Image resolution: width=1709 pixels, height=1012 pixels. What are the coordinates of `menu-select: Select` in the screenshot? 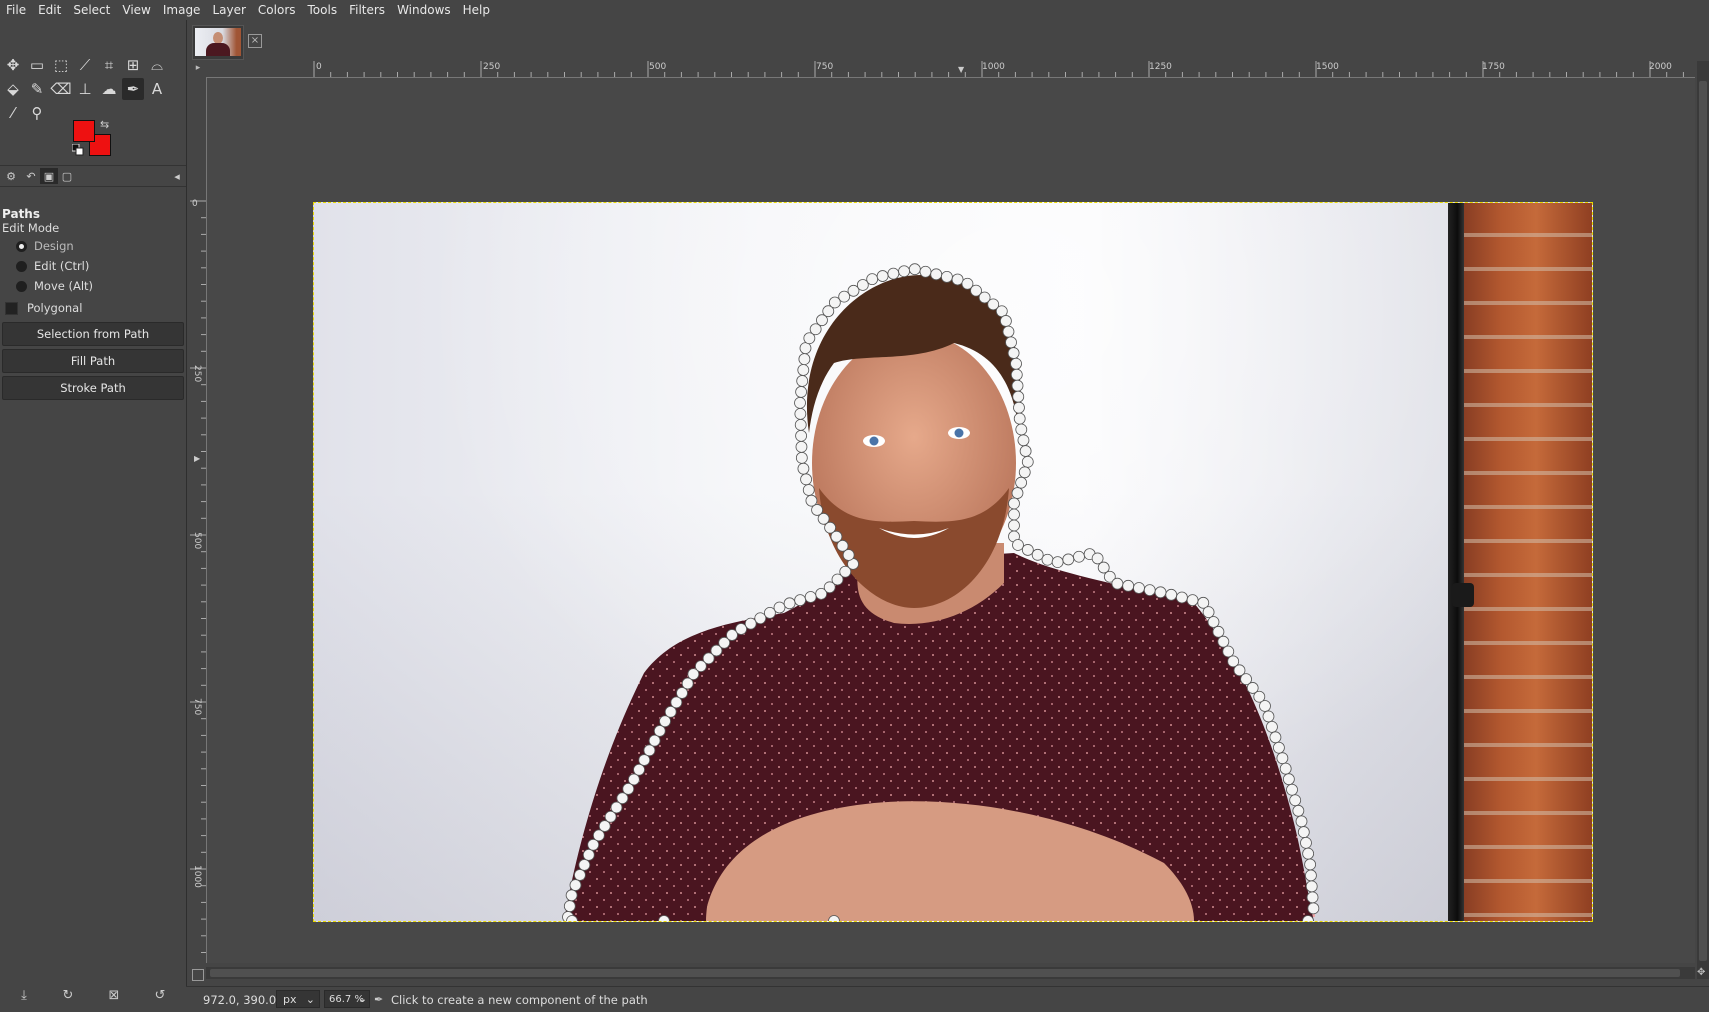 It's located at (91, 10).